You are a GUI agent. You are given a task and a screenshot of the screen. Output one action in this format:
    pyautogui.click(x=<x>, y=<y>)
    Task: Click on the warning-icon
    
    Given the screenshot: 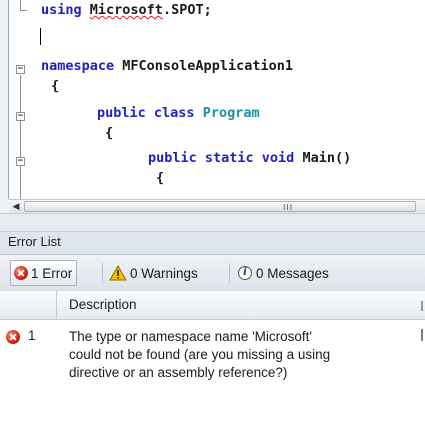 What is the action you would take?
    pyautogui.click(x=118, y=273)
    